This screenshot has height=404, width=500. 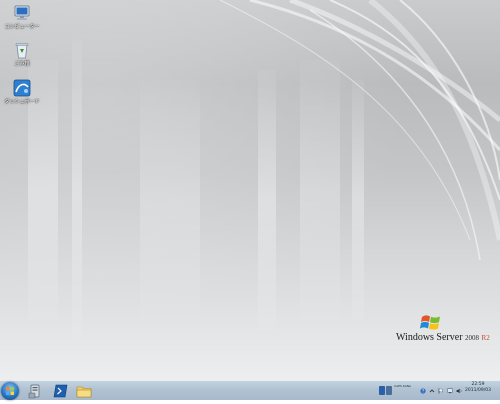 What do you see at coordinates (472, 338) in the screenshot?
I see `brand-version: 2008` at bounding box center [472, 338].